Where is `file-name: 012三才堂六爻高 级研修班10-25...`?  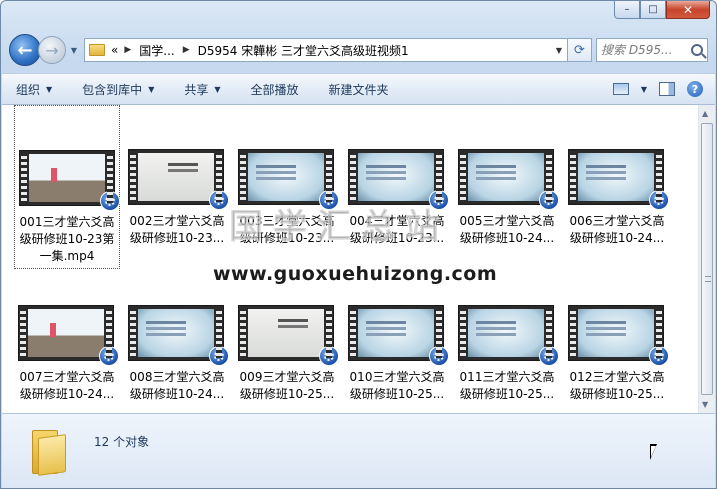 file-name: 012三才堂六爻高 级研修班10-25... is located at coordinates (617, 385).